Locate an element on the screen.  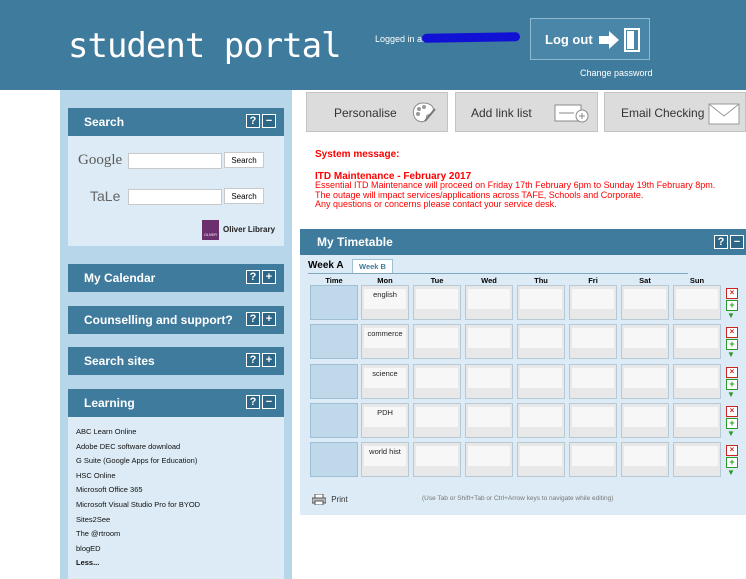
learning-link: G Suite (Google Apps for Education) is located at coordinates (138, 461).